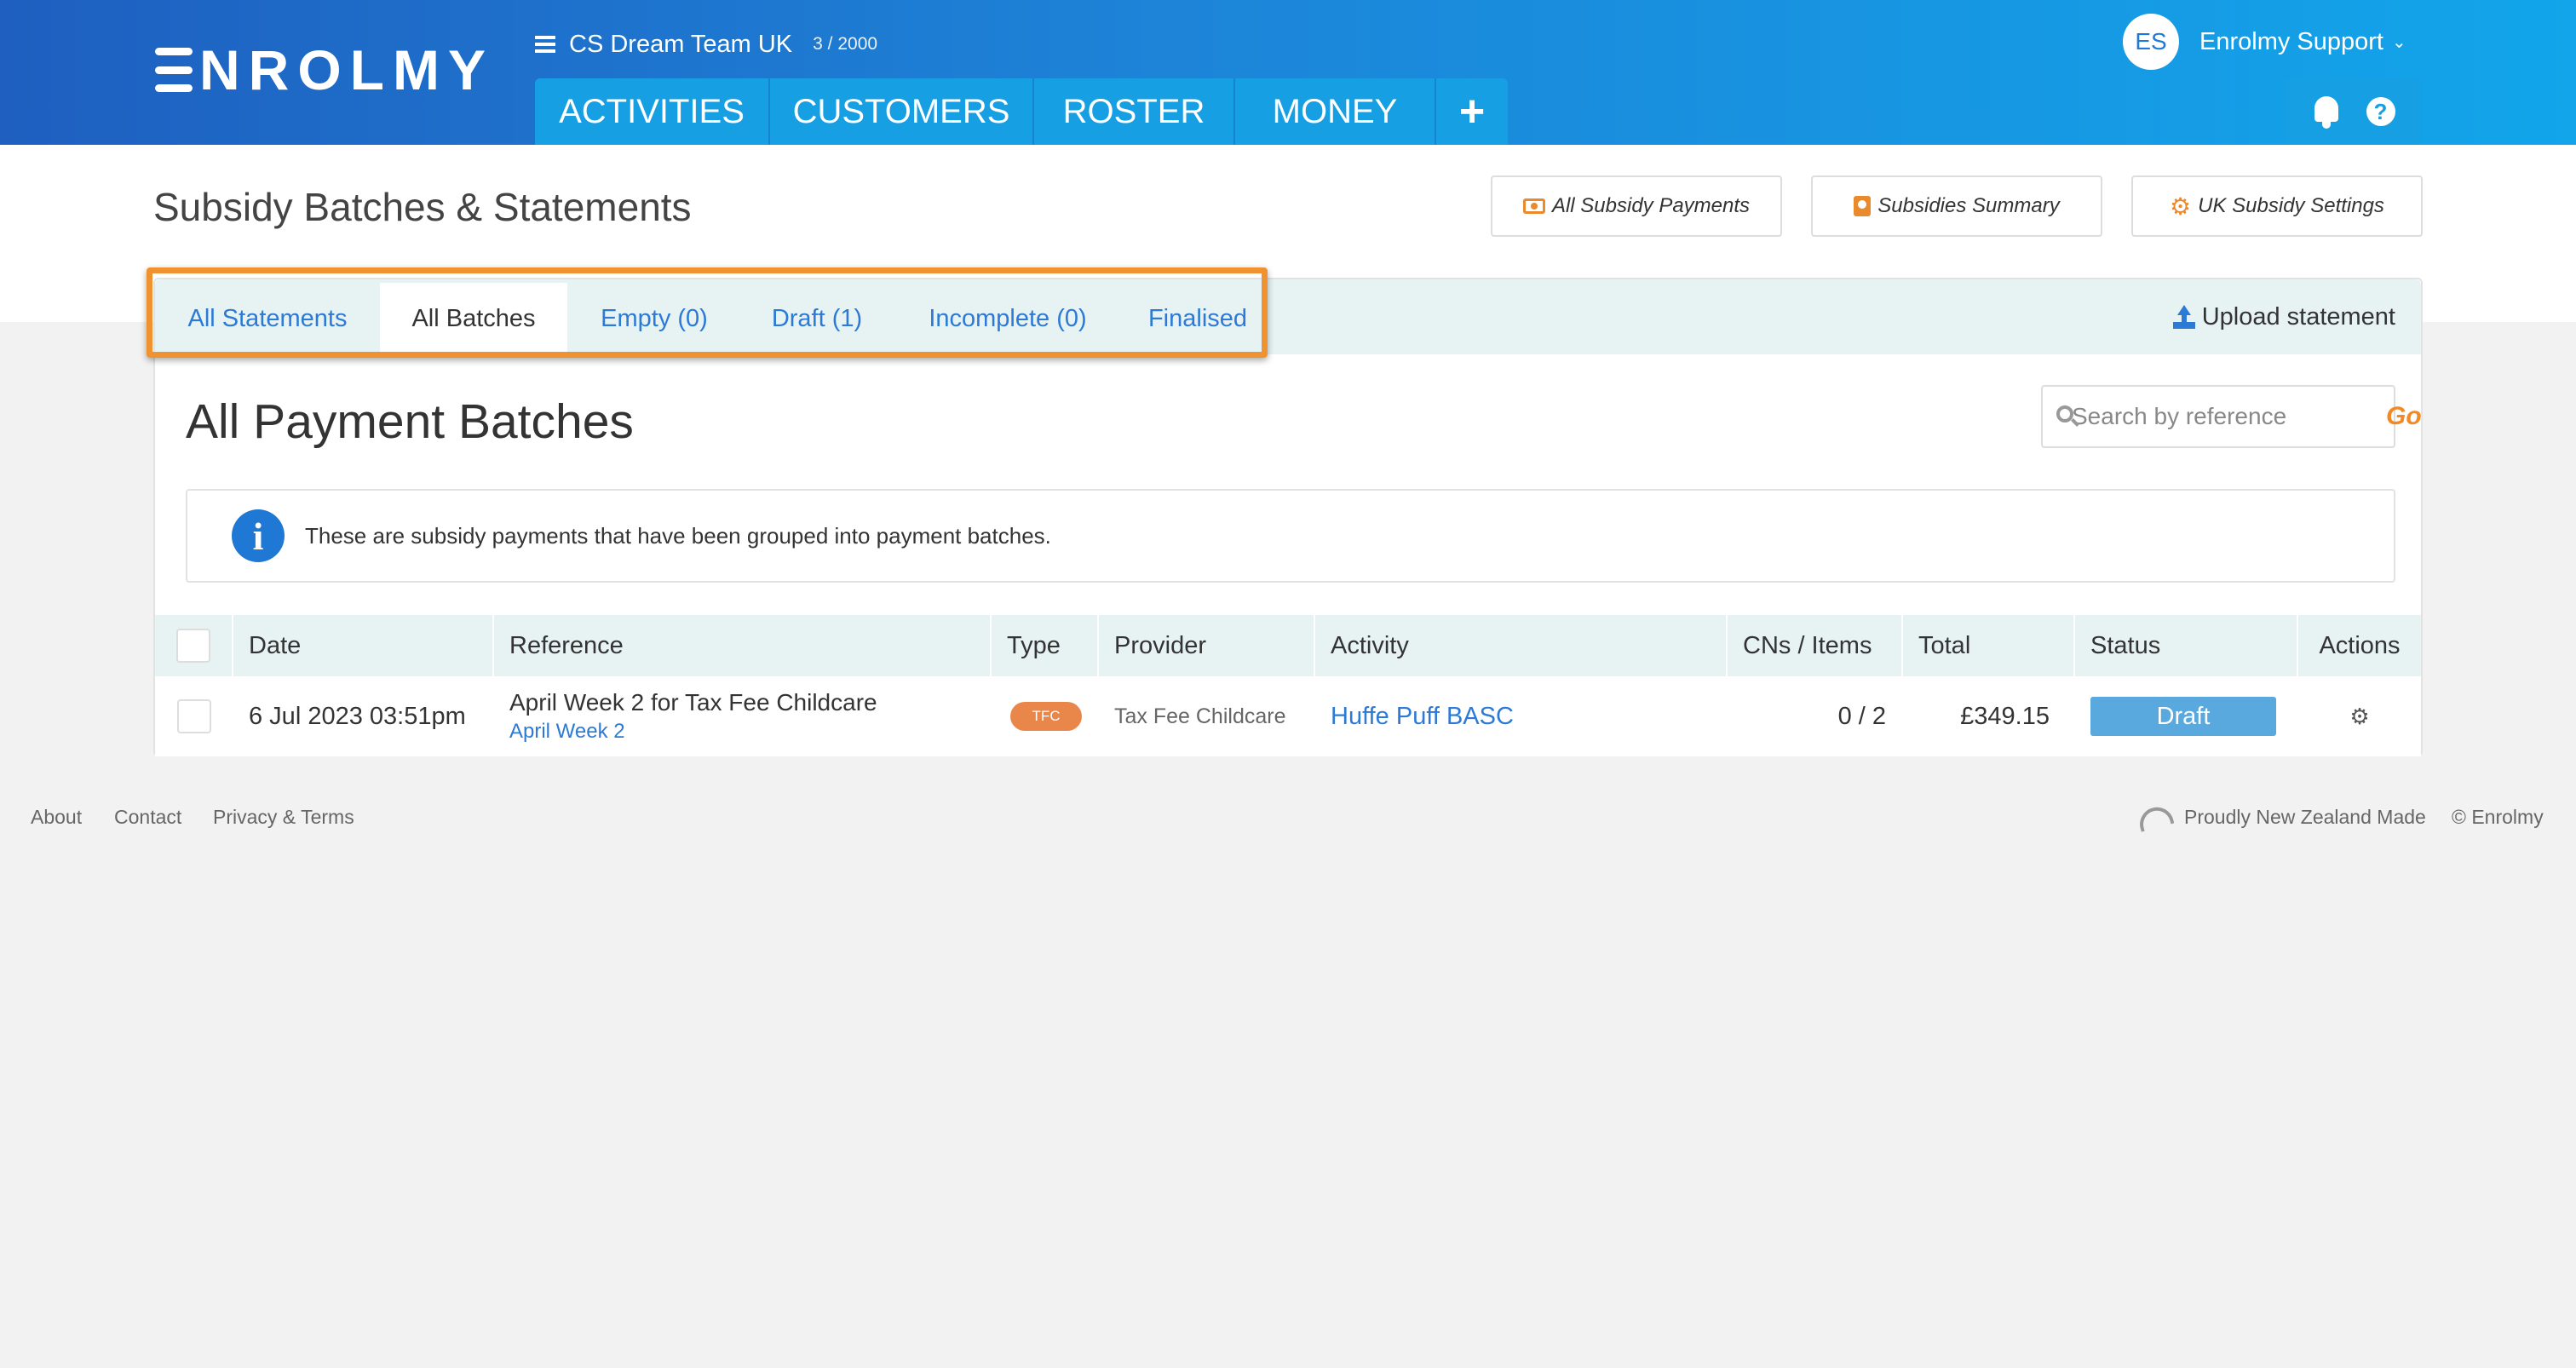  Describe the element at coordinates (545, 44) in the screenshot. I see `menu-icon` at that location.